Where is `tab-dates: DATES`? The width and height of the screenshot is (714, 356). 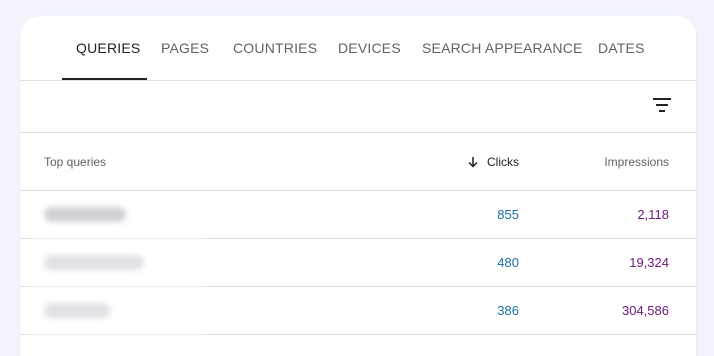 tab-dates: DATES is located at coordinates (621, 48).